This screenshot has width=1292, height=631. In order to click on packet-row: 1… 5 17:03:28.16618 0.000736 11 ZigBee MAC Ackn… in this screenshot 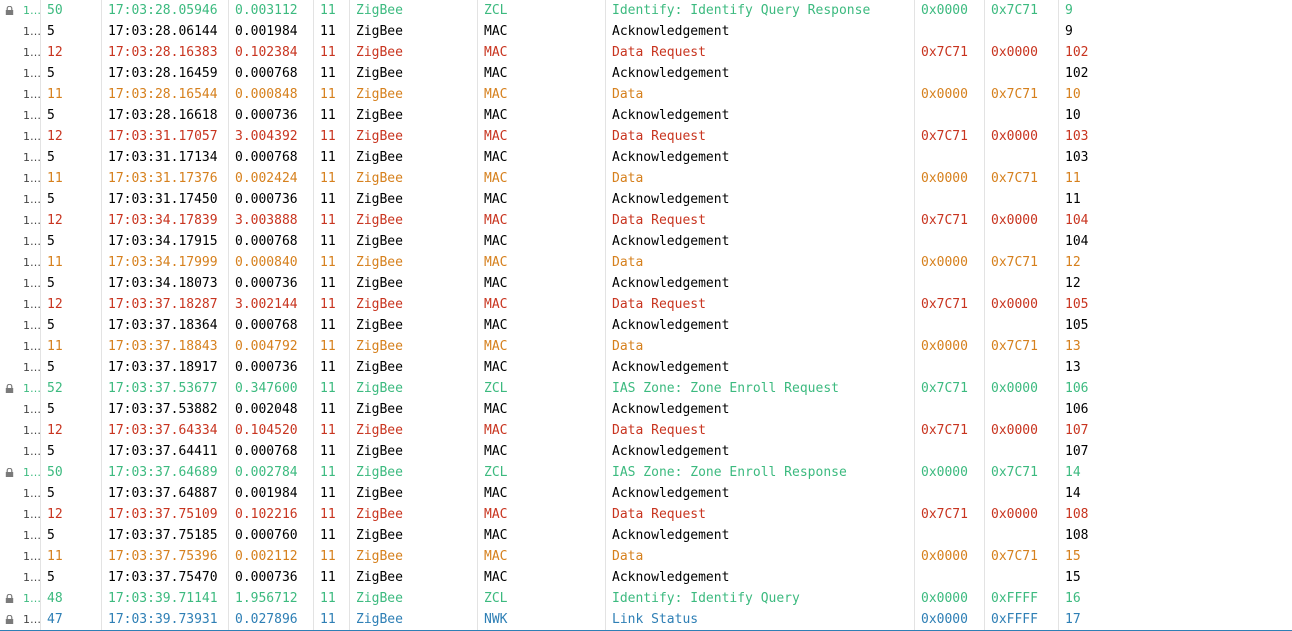, I will do `click(646, 115)`.